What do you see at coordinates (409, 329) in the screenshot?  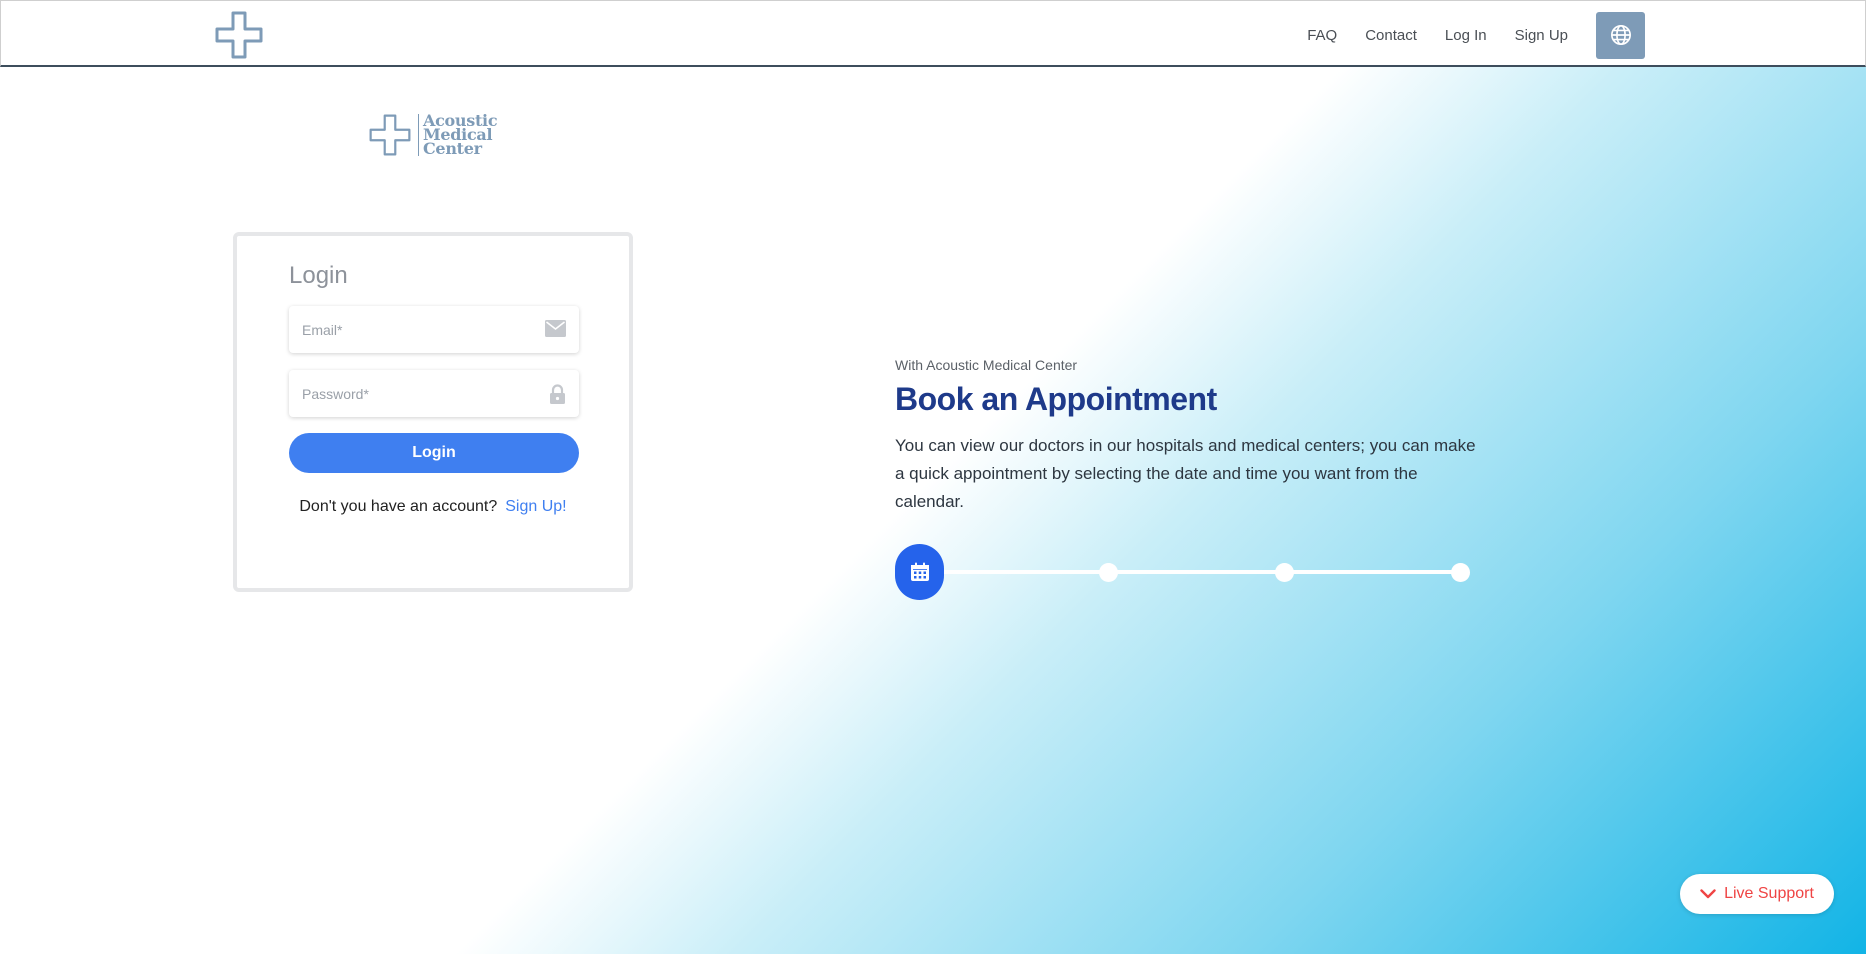 I see `email-input` at bounding box center [409, 329].